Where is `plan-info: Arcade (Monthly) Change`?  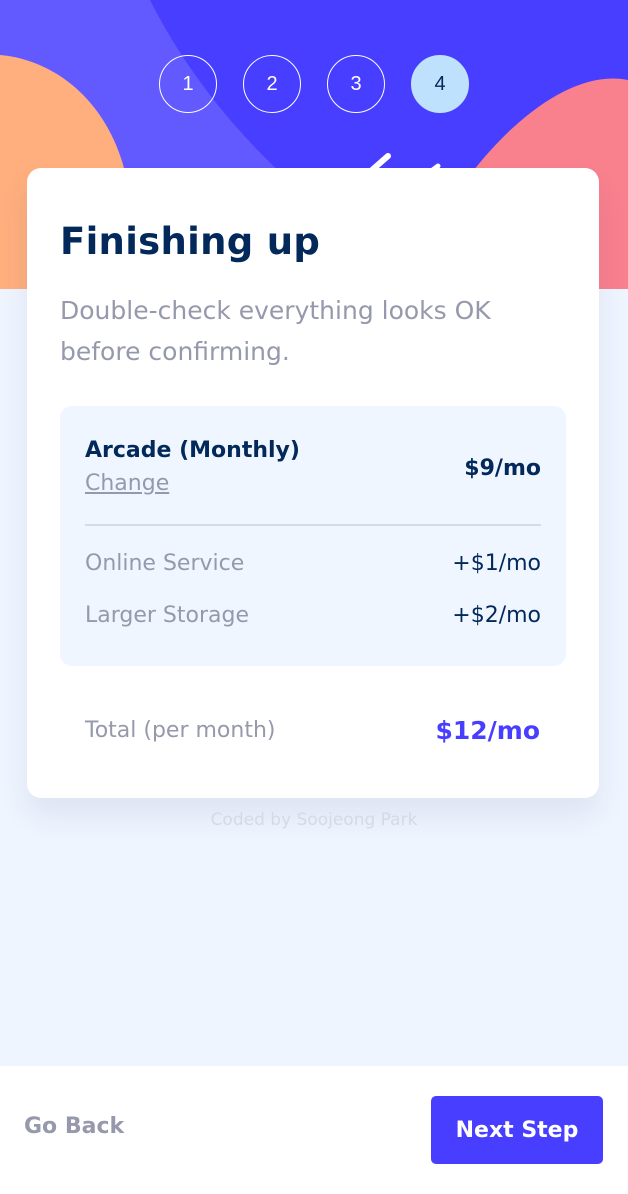 plan-info: Arcade (Monthly) Change is located at coordinates (192, 467).